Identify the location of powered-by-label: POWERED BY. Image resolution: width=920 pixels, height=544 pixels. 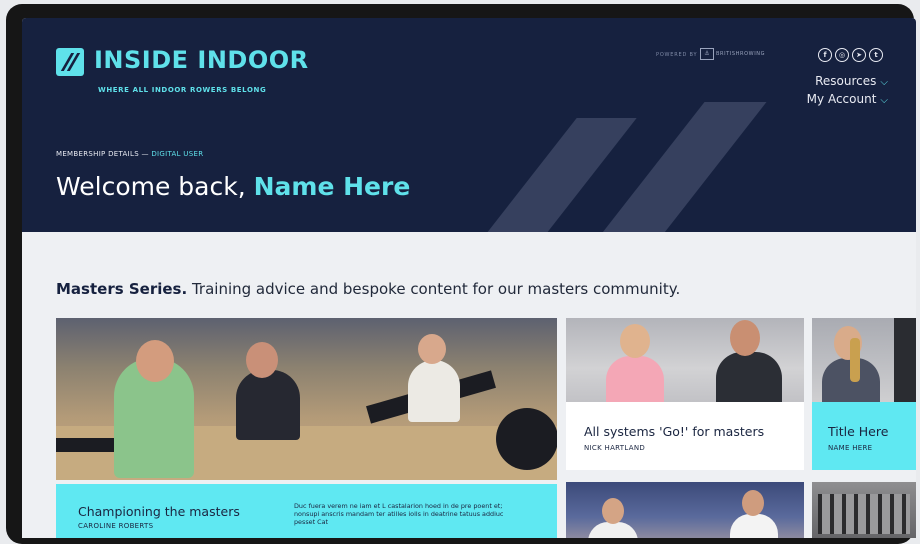
(677, 55).